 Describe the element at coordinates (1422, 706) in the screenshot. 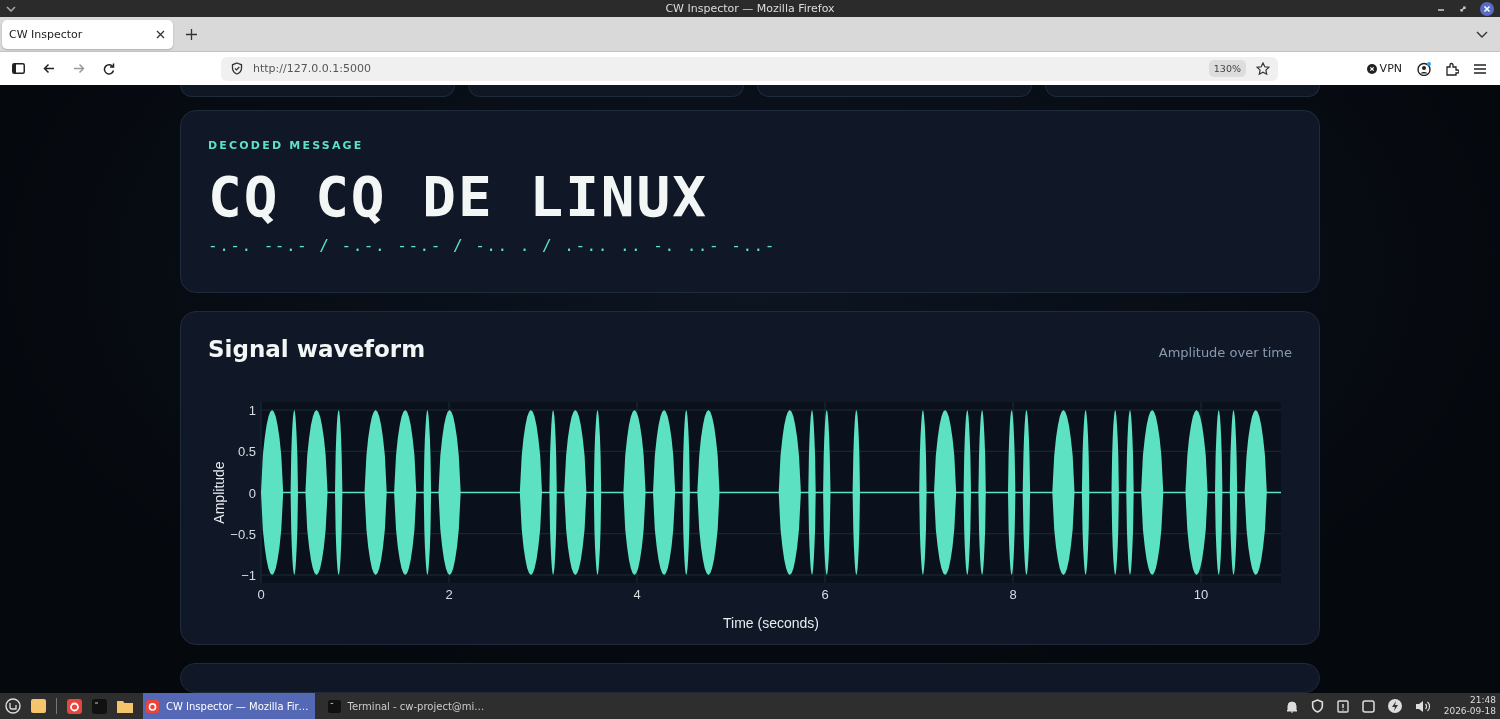

I see `volume-icon` at that location.